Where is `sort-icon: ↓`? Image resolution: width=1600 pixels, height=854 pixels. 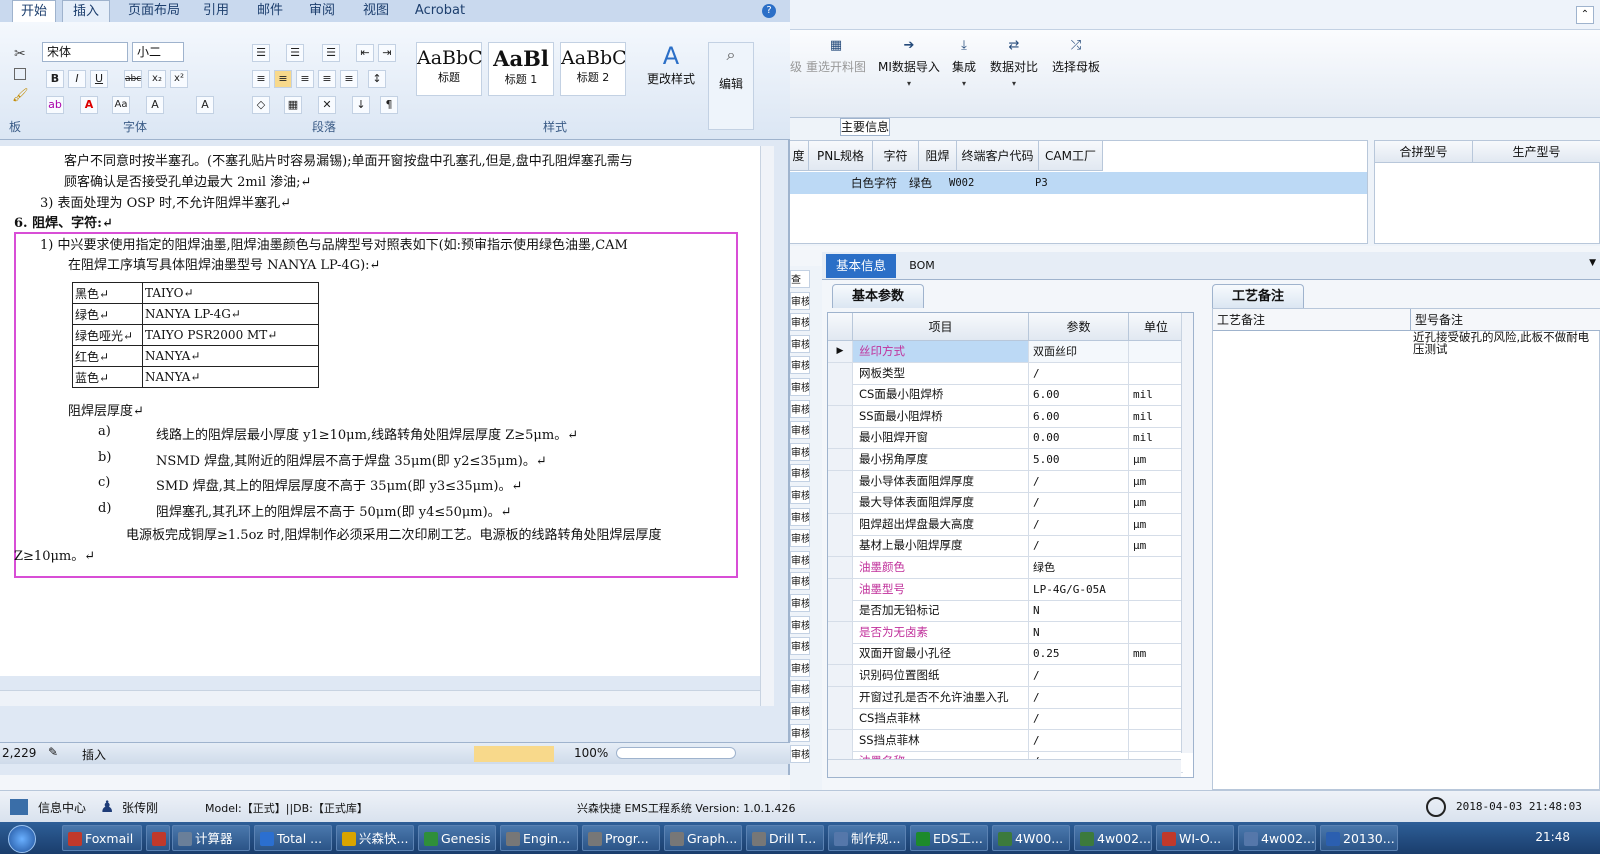 sort-icon: ↓ is located at coordinates (361, 105).